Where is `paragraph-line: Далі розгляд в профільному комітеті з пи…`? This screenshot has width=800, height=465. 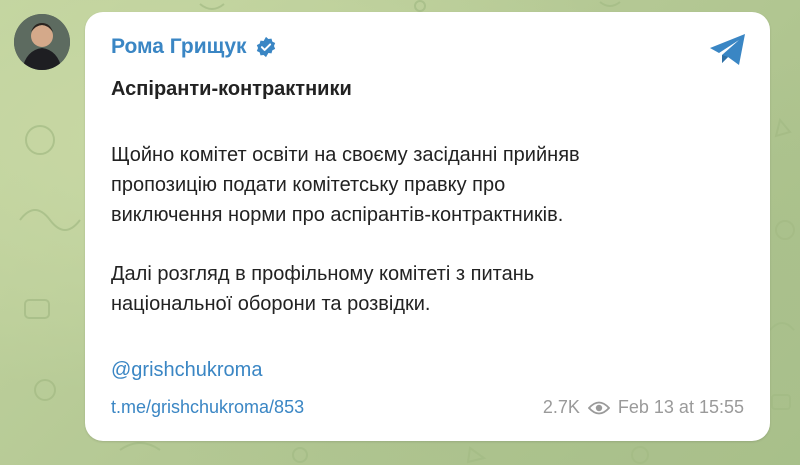
paragraph-line: Далі розгляд в профільному комітеті з пи… is located at coordinates (323, 274).